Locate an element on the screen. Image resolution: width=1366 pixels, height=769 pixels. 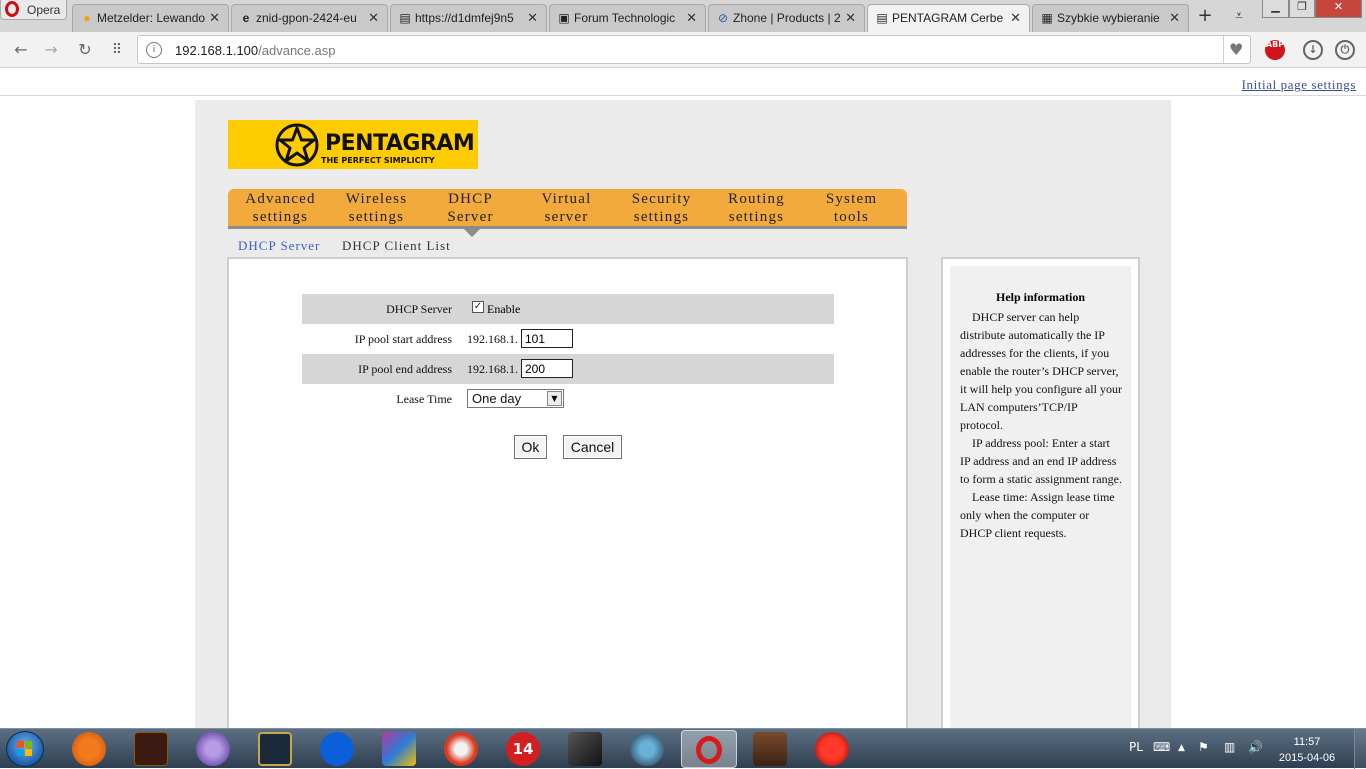
game-avatar-icon is located at coordinates (770, 749).